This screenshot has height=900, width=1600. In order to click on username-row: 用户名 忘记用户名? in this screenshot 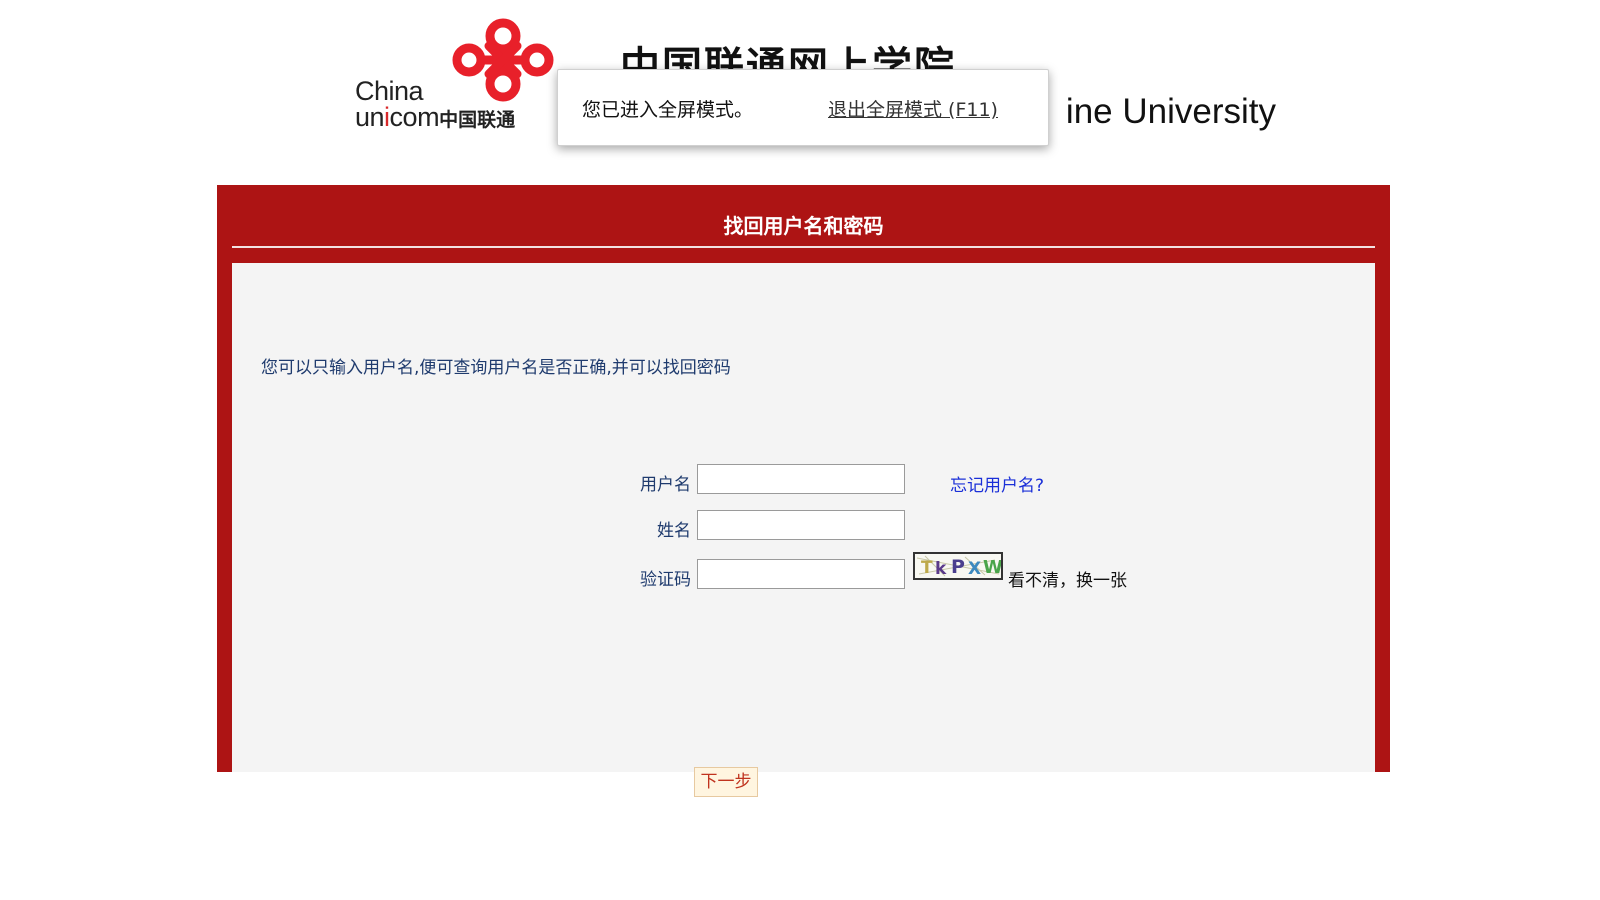, I will do `click(803, 480)`.